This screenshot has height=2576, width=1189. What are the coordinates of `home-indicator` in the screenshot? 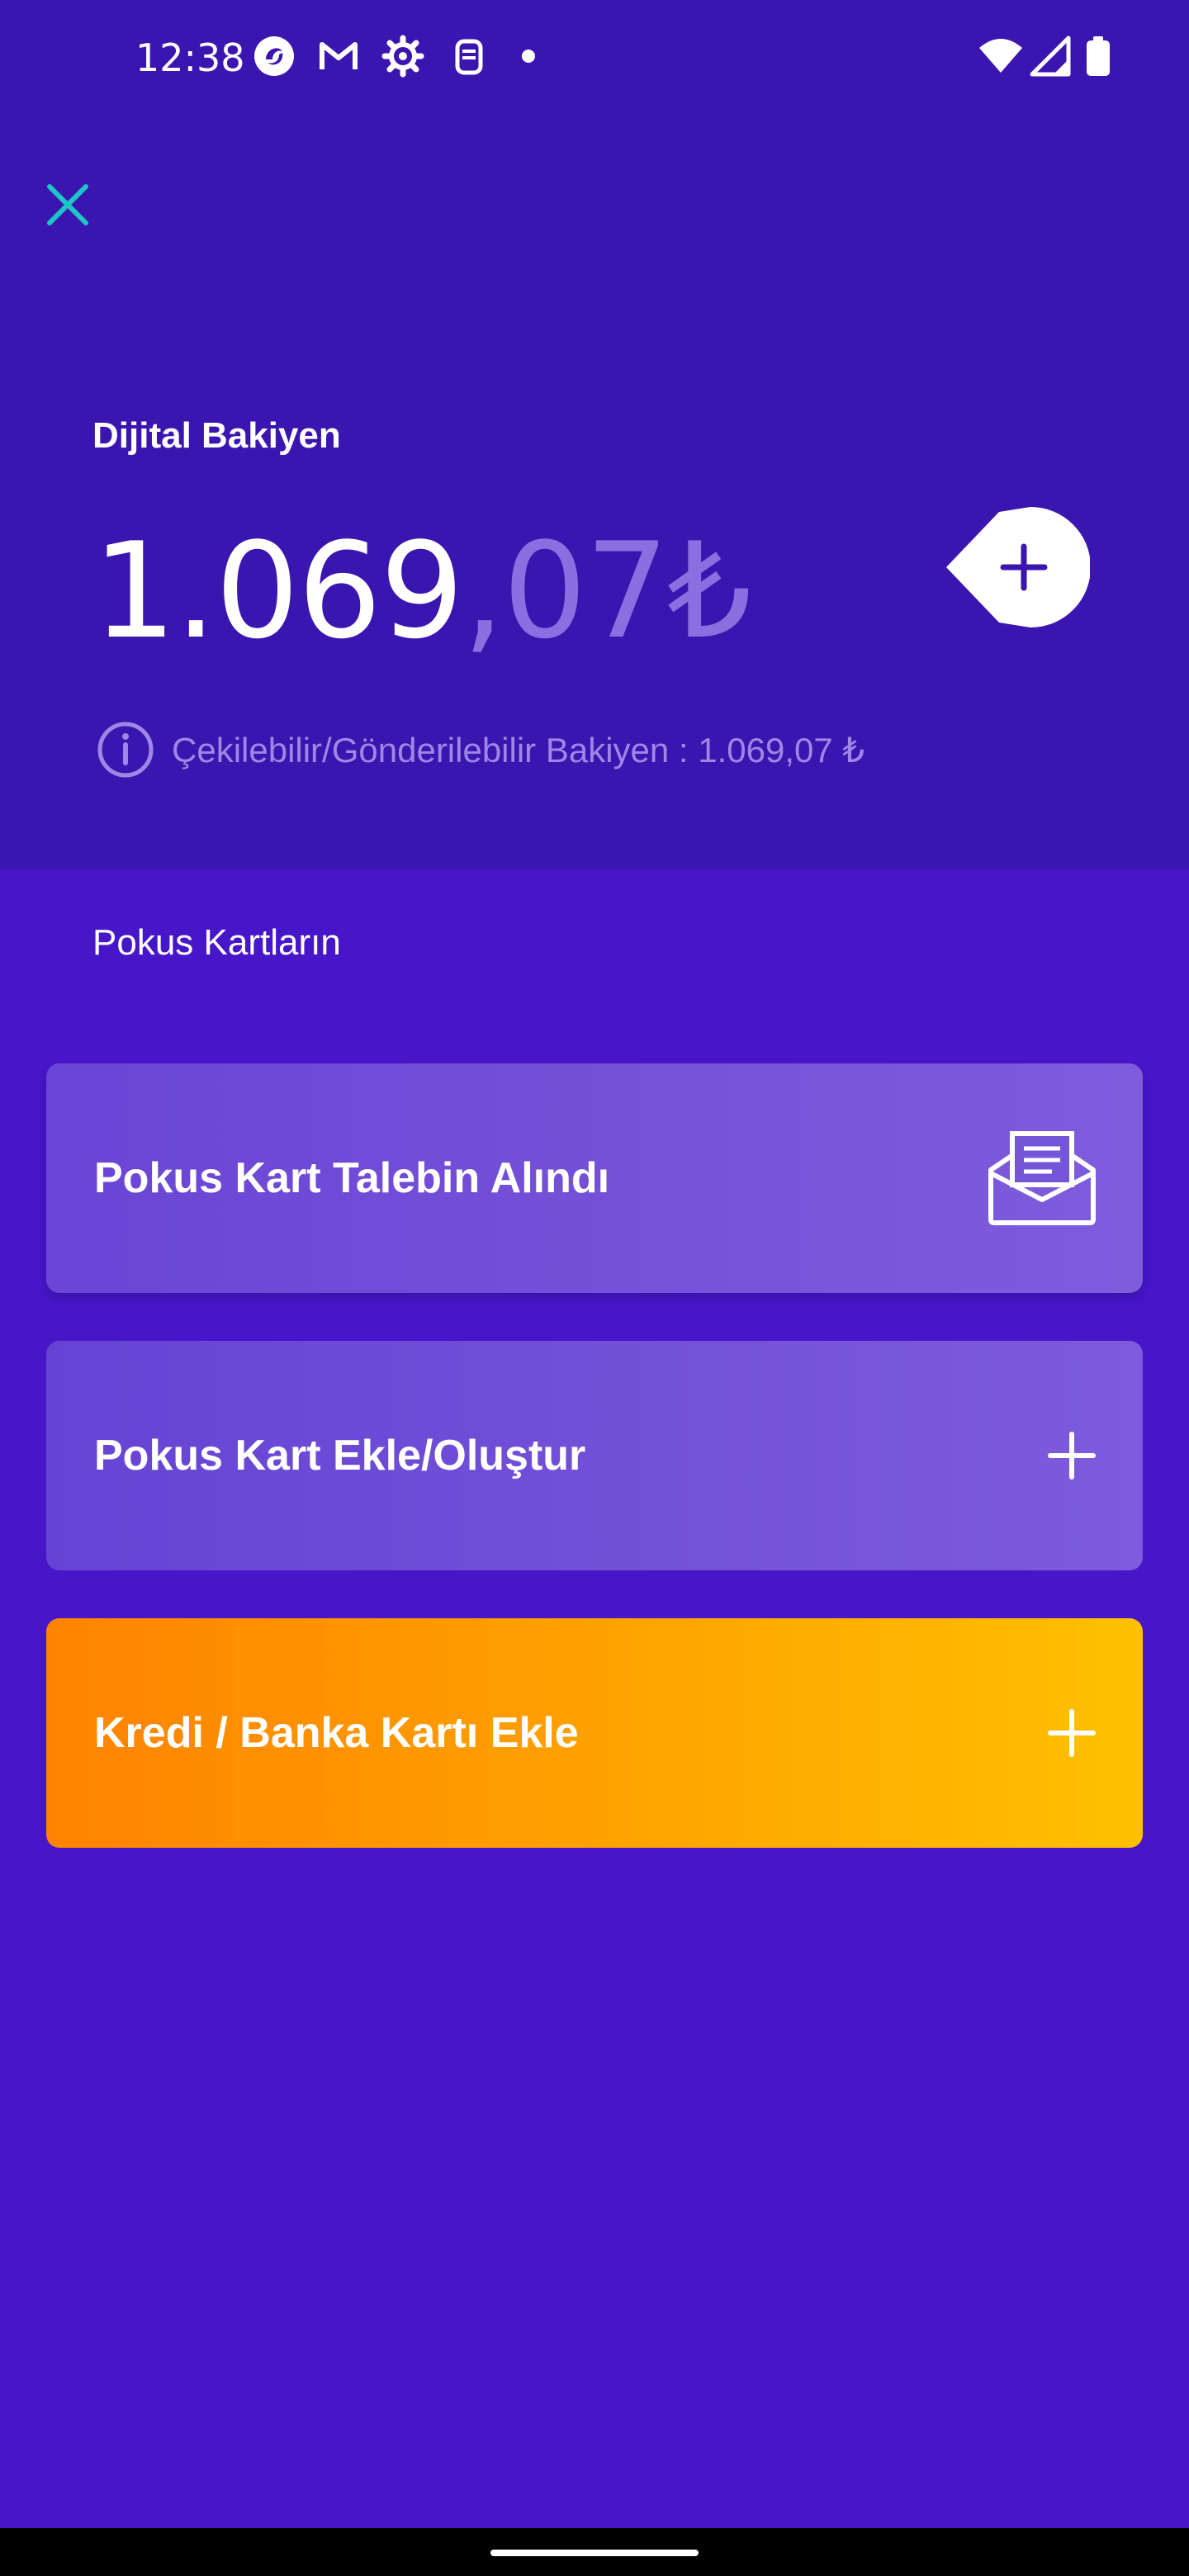 It's located at (594, 2553).